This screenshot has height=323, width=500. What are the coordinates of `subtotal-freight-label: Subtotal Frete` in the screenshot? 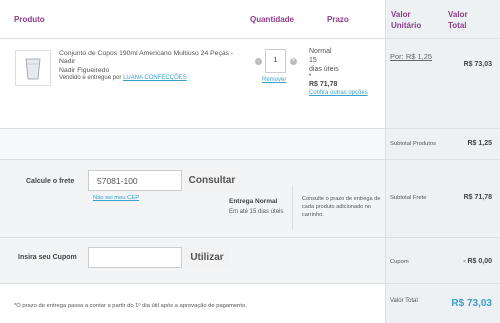 It's located at (408, 198).